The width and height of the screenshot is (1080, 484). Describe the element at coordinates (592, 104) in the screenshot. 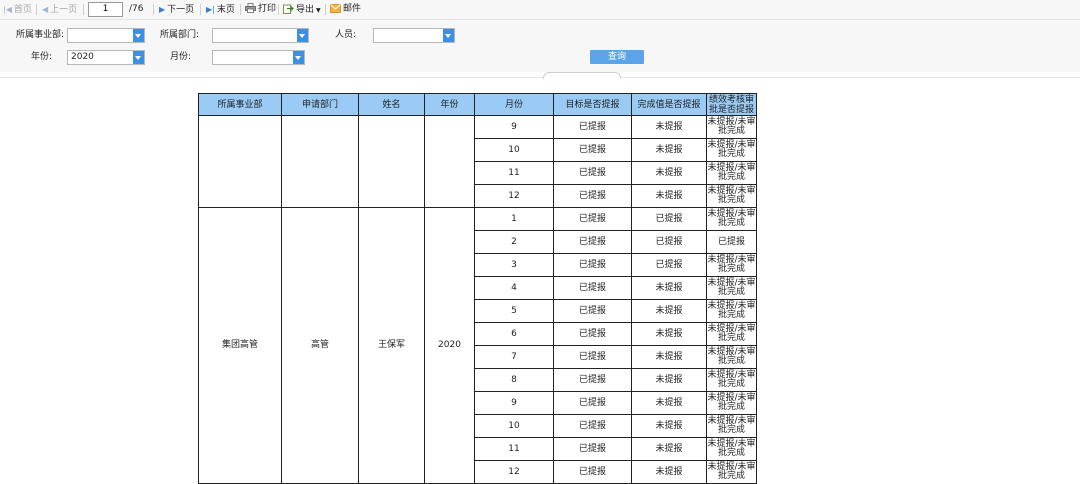

I see `column-header: 目标是否提报` at that location.